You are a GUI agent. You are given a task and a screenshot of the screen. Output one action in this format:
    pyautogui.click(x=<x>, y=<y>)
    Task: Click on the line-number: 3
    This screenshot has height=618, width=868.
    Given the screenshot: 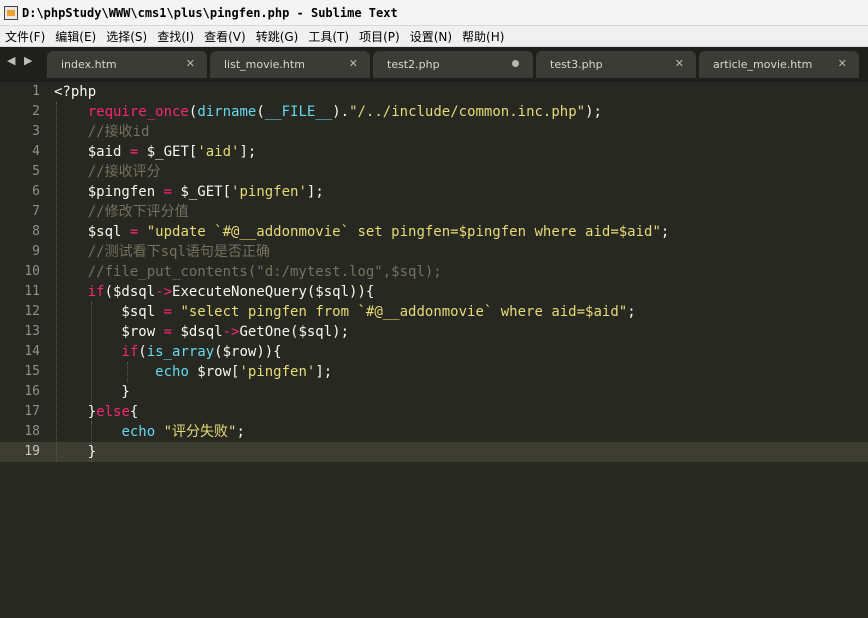 What is the action you would take?
    pyautogui.click(x=36, y=131)
    